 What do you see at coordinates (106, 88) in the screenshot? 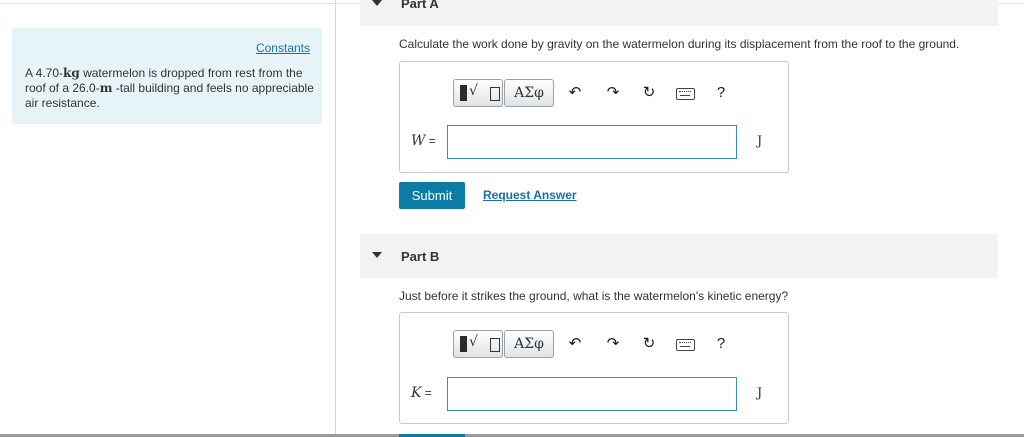
I see `unit-m: m` at bounding box center [106, 88].